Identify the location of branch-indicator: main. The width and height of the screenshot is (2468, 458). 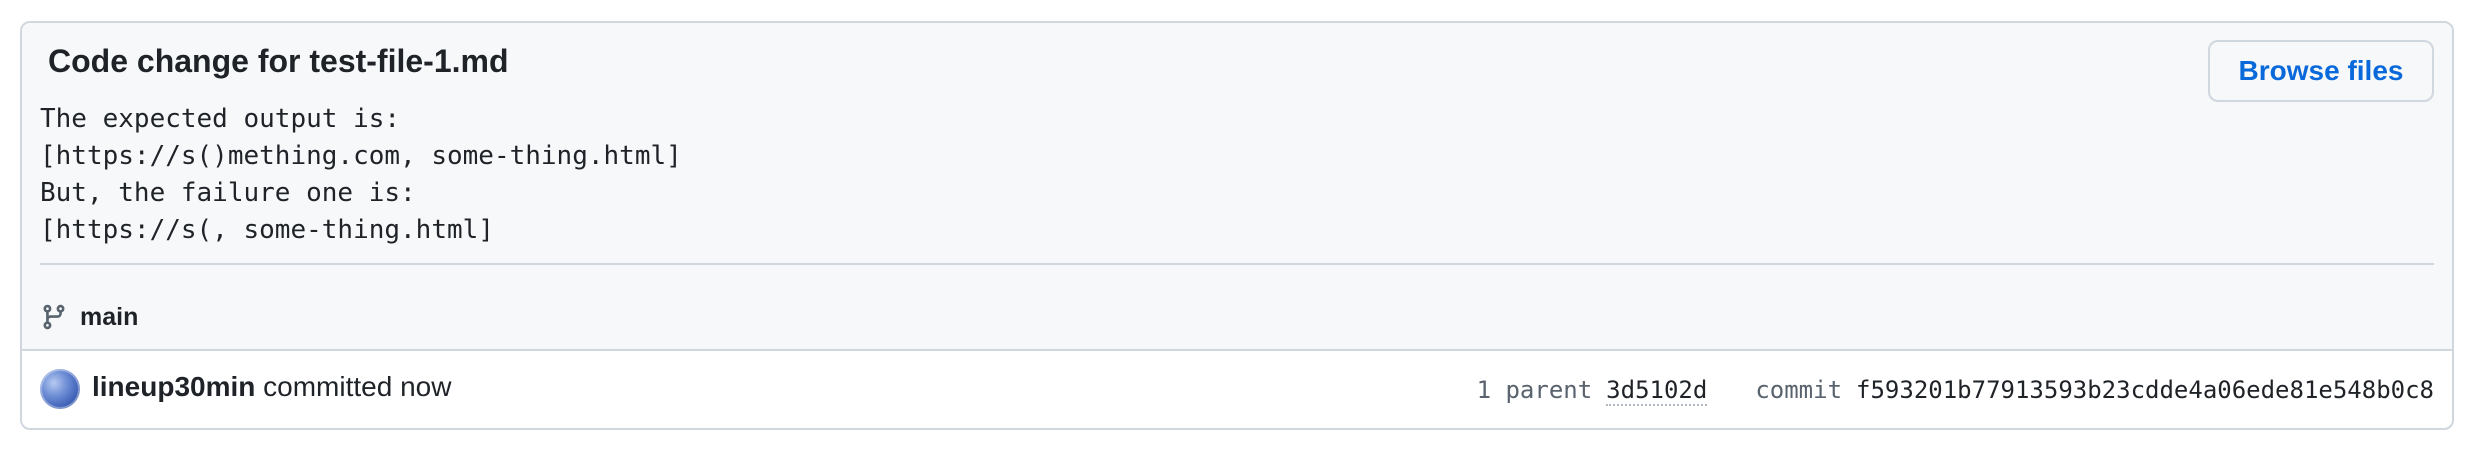
(89, 317).